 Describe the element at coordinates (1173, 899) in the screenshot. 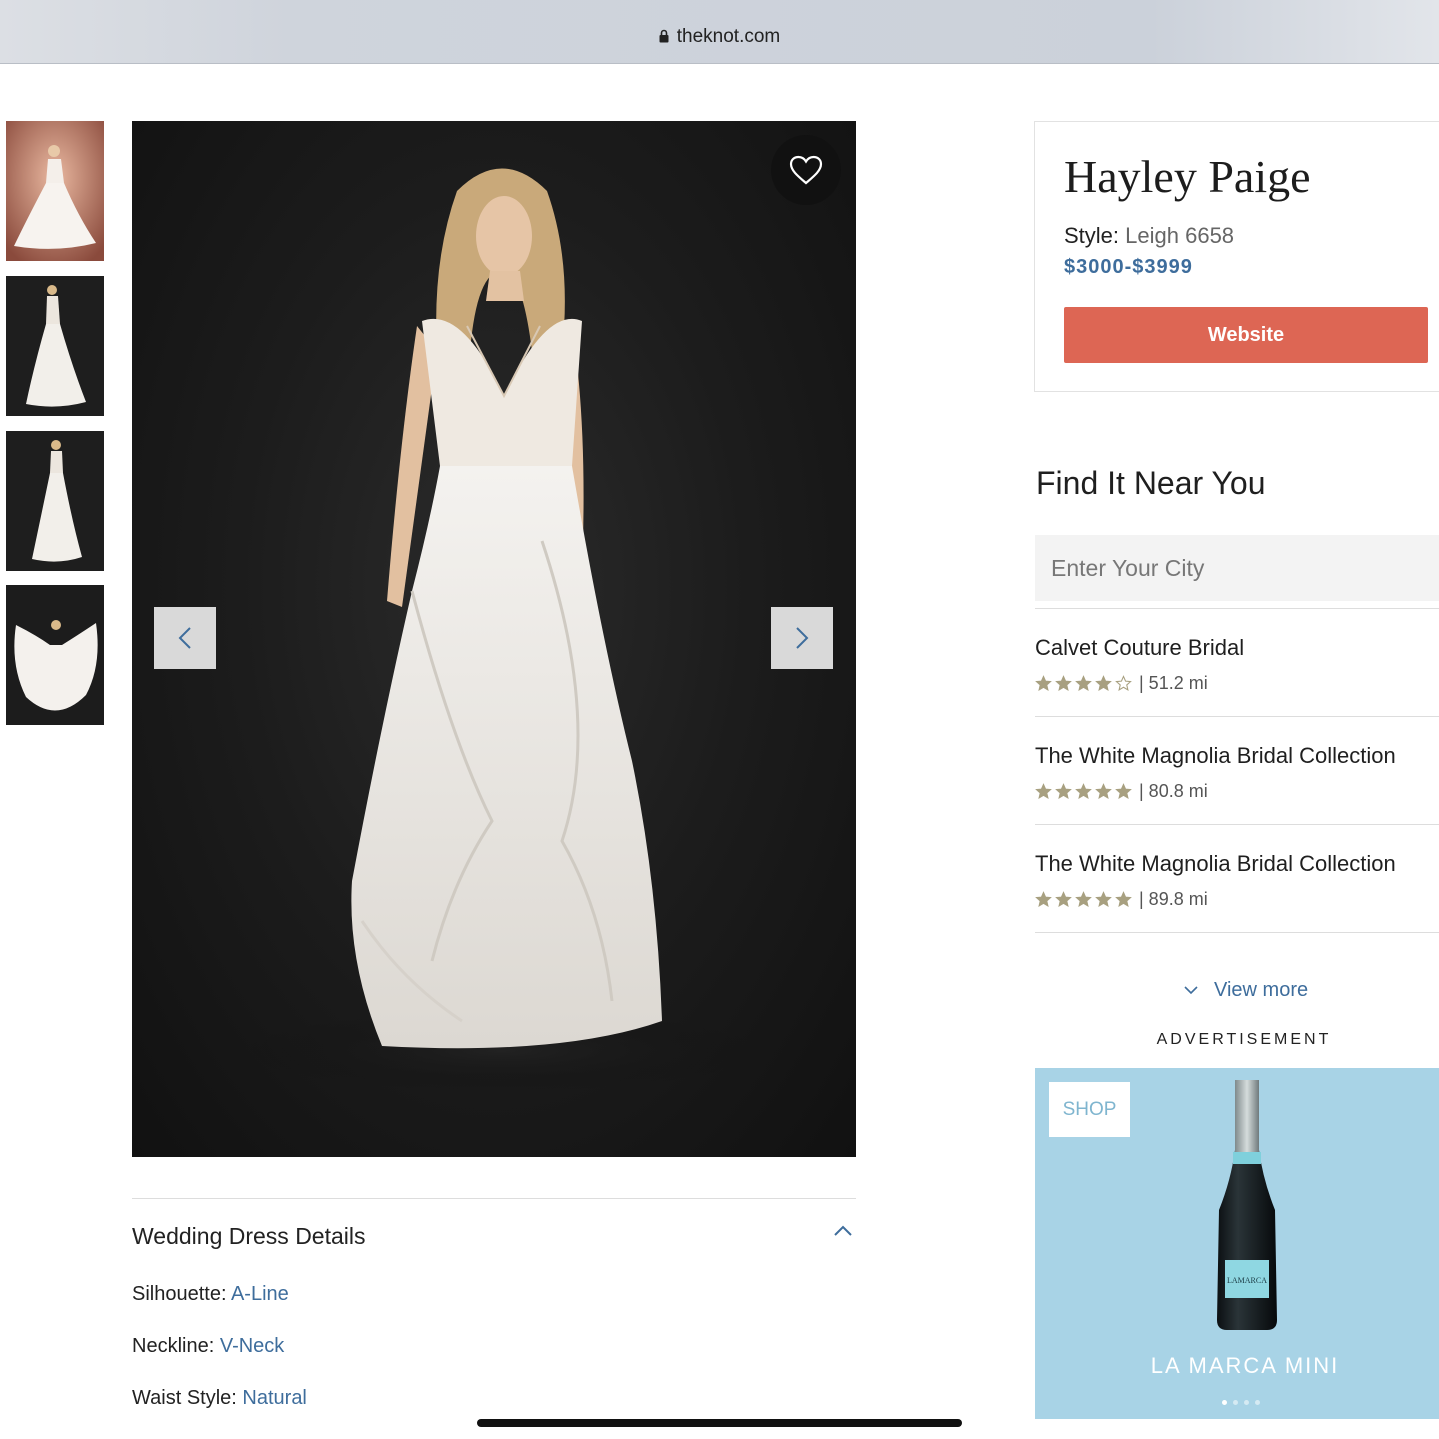

I see `store-distance: | 89.8 mi` at that location.